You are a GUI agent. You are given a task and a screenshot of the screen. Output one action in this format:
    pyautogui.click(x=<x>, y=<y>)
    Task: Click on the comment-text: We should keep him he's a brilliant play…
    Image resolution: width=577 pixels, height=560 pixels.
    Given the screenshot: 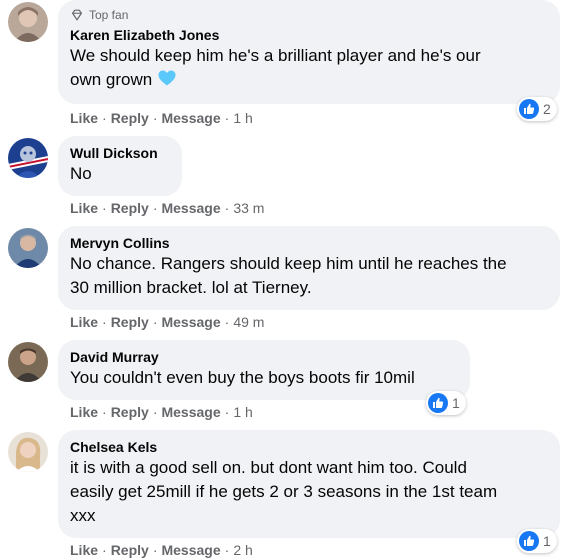 What is the action you would take?
    pyautogui.click(x=309, y=68)
    